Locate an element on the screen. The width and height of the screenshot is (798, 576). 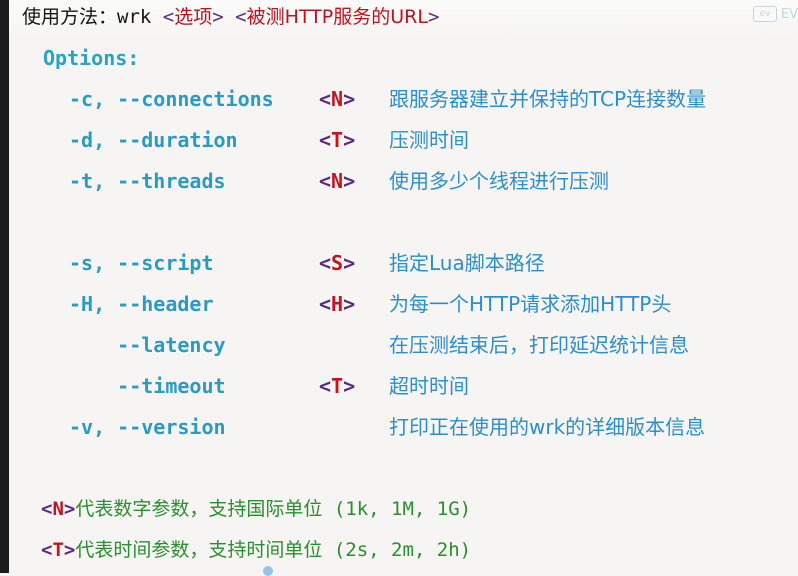
option-flag: -d, --duration is located at coordinates (153, 140).